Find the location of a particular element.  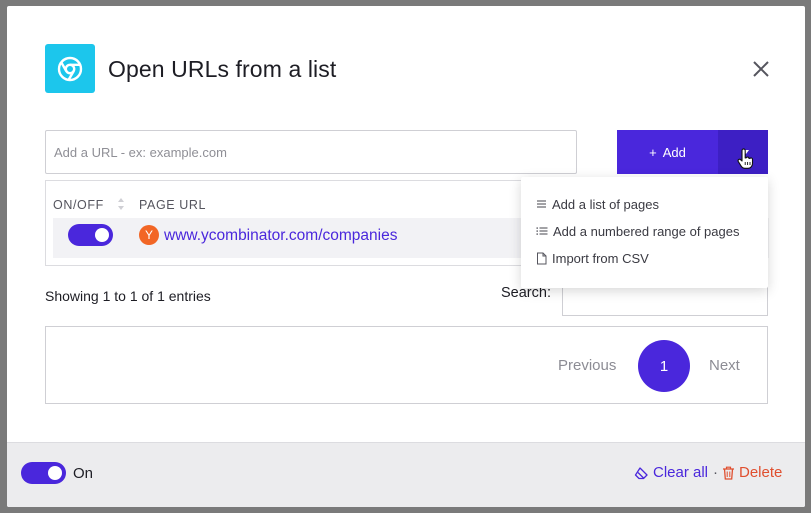

entries-info: Showing 1 to 1 of 1 entries is located at coordinates (128, 296).